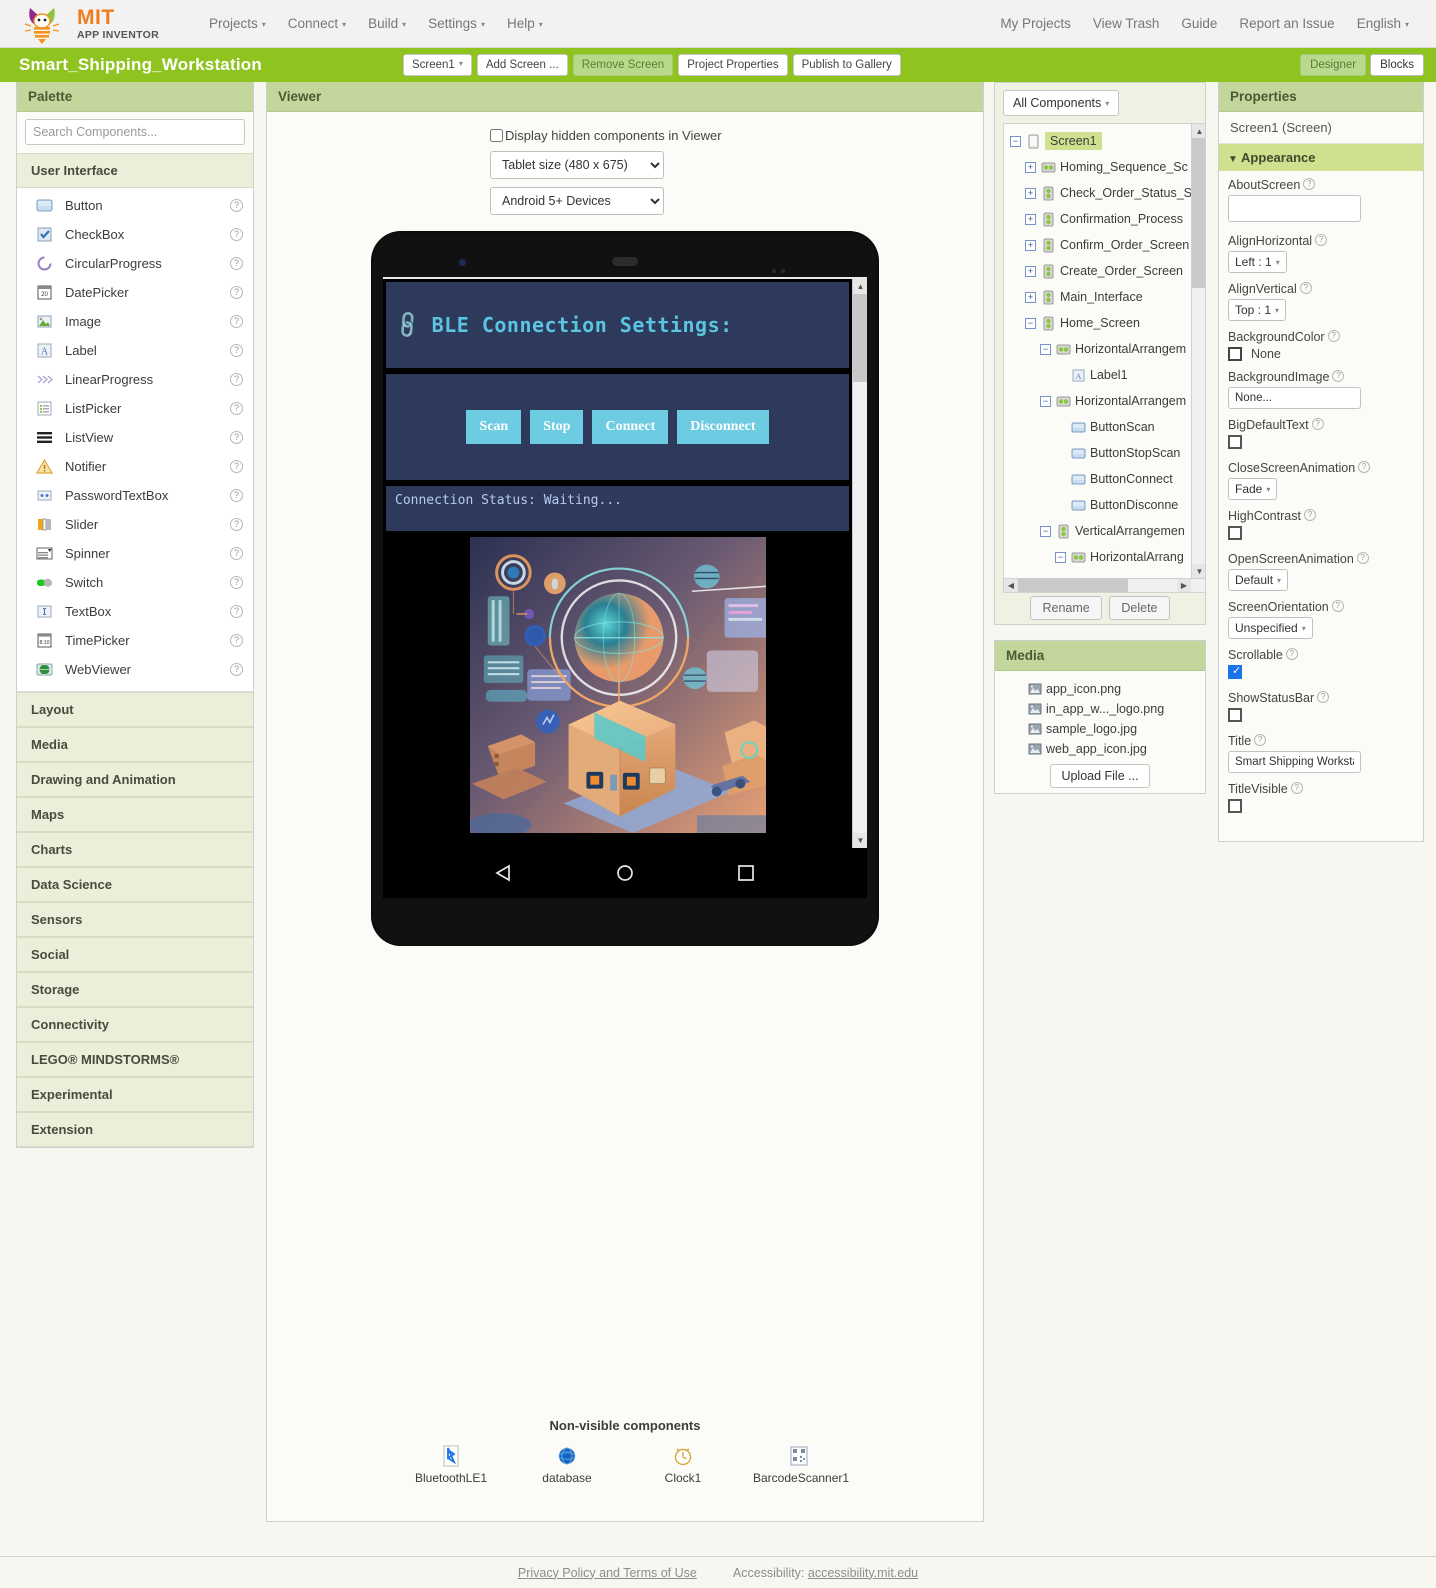  What do you see at coordinates (135, 640) in the screenshot?
I see `palette-item-timepicker: 8:10 TimePicker?` at bounding box center [135, 640].